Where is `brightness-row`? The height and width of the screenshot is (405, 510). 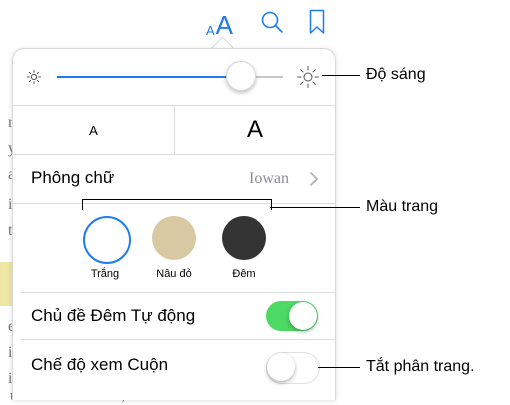 brightness-row is located at coordinates (174, 77).